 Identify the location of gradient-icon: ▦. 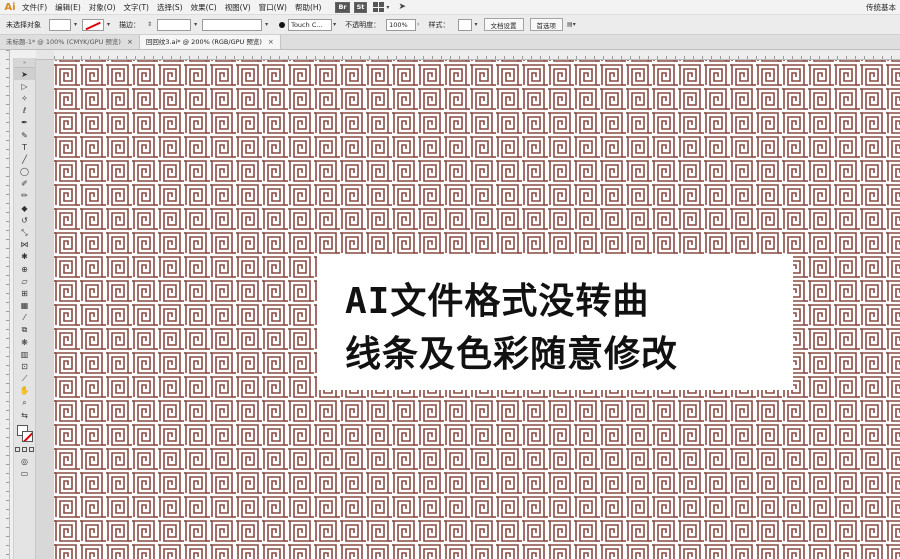
(24, 306).